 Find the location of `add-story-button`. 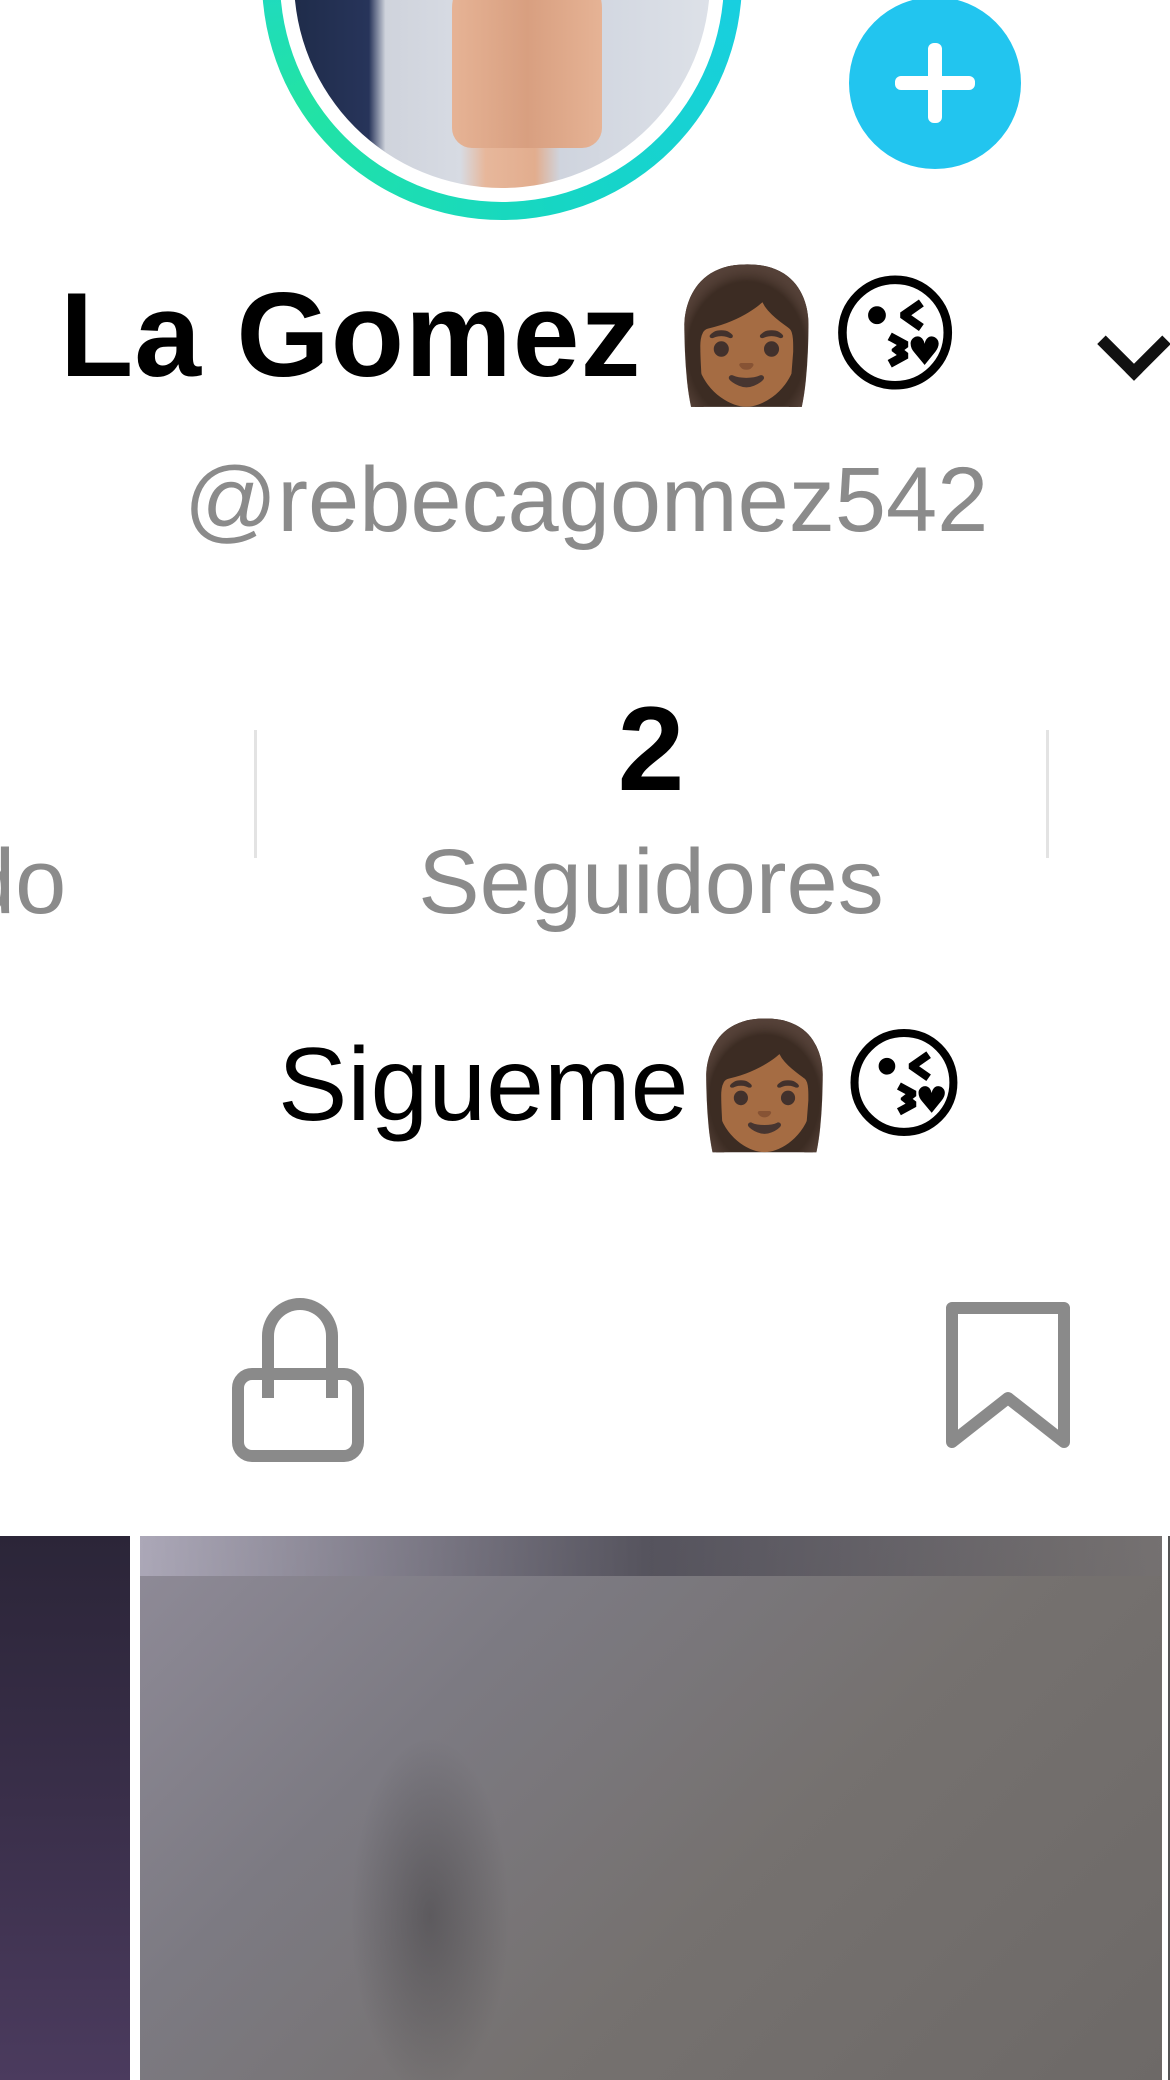

add-story-button is located at coordinates (935, 90).